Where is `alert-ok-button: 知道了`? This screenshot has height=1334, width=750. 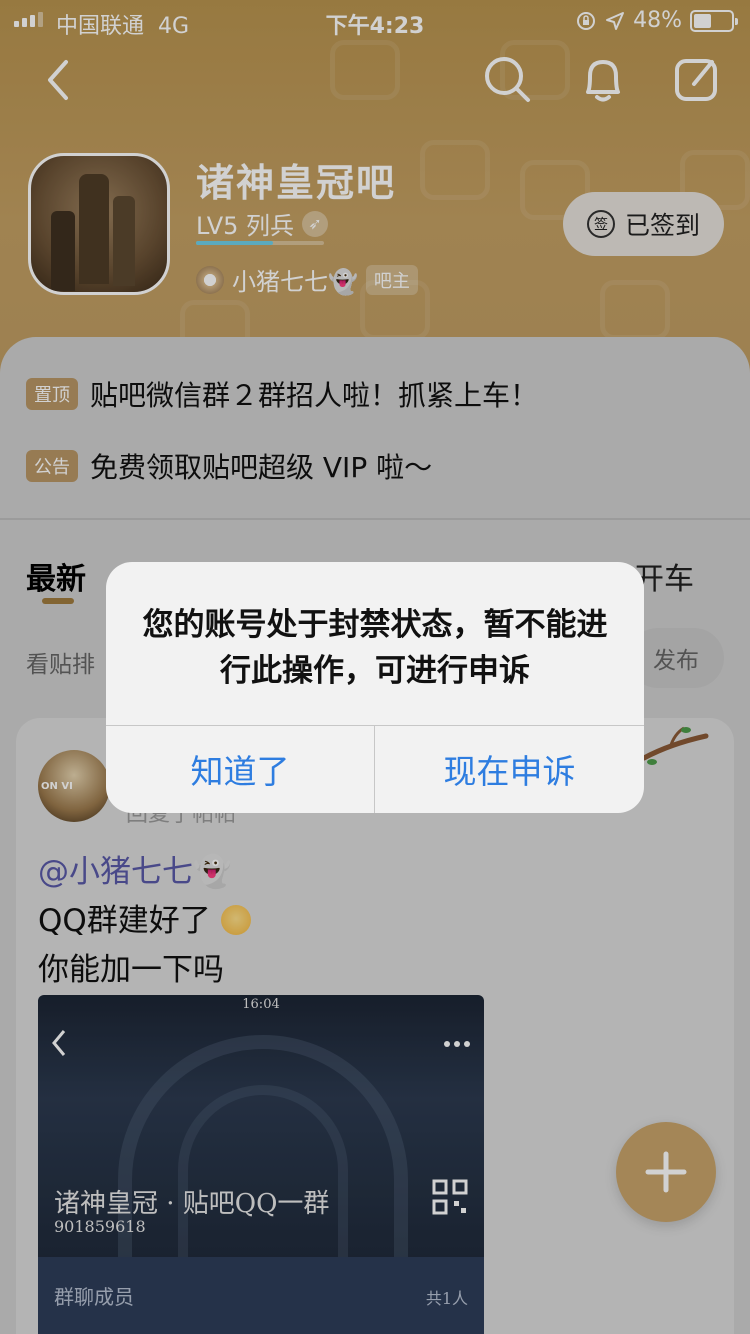 alert-ok-button: 知道了 is located at coordinates (240, 769).